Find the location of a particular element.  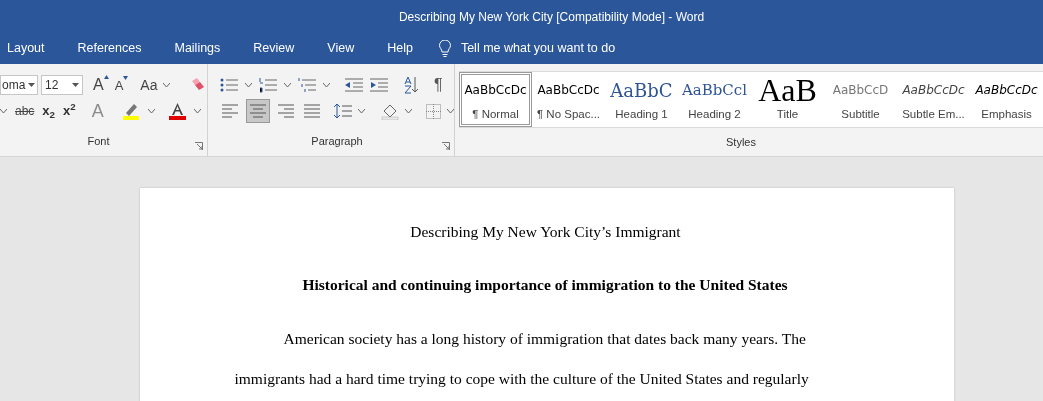

ribbon-tab: Review is located at coordinates (274, 48).